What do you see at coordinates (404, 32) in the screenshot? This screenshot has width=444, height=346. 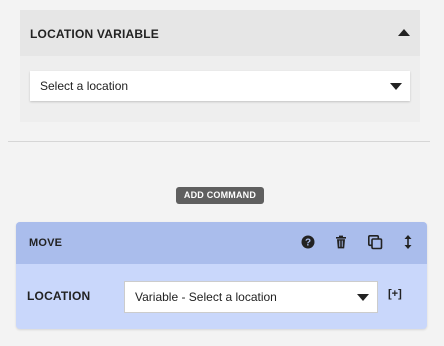 I see `collapse-caret-icon` at bounding box center [404, 32].